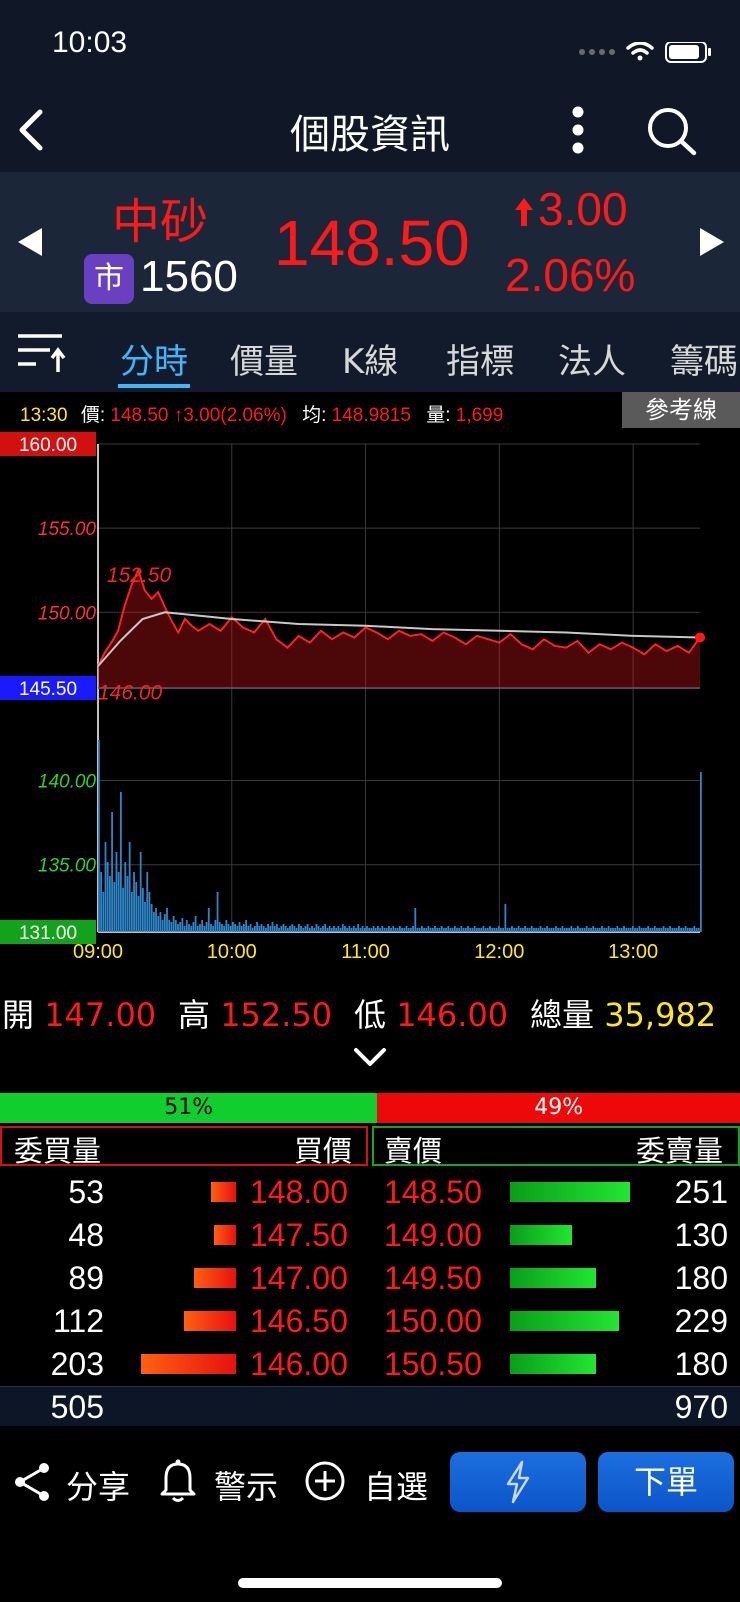 Image resolution: width=740 pixels, height=1602 pixels. Describe the element at coordinates (370, 1277) in the screenshot. I see `order-book-row: 89 147.00 149.50 180` at that location.